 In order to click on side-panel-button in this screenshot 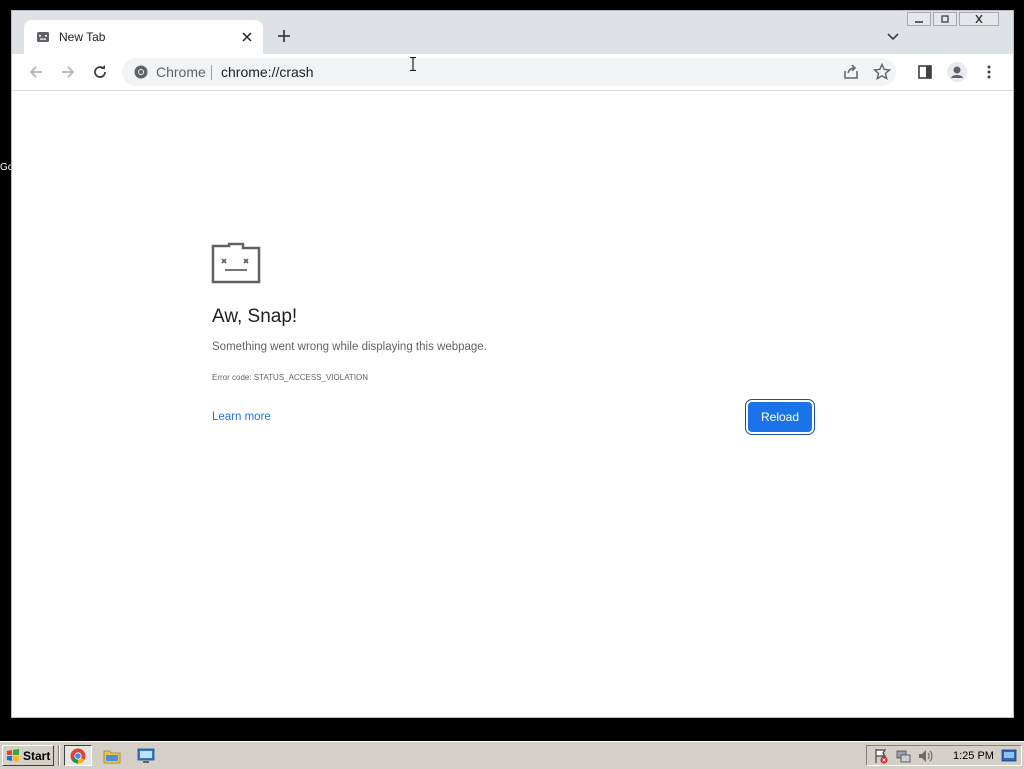, I will do `click(925, 72)`.